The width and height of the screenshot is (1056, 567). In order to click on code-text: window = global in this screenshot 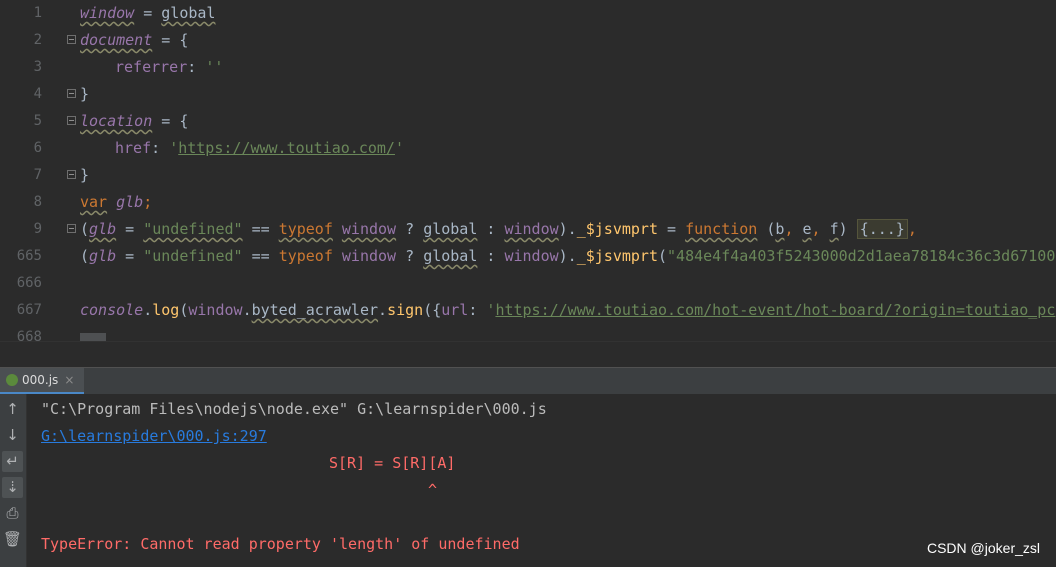, I will do `click(148, 13)`.